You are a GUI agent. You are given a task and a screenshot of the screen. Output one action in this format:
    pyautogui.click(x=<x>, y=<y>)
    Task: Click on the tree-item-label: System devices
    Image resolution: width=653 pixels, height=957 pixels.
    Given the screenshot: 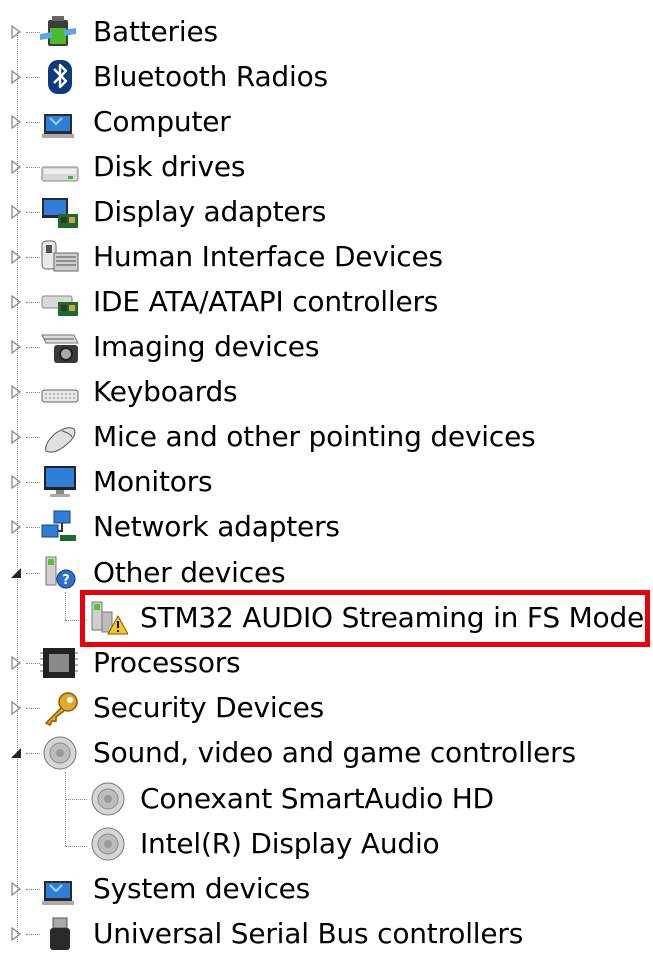 What is the action you would take?
    pyautogui.click(x=202, y=888)
    